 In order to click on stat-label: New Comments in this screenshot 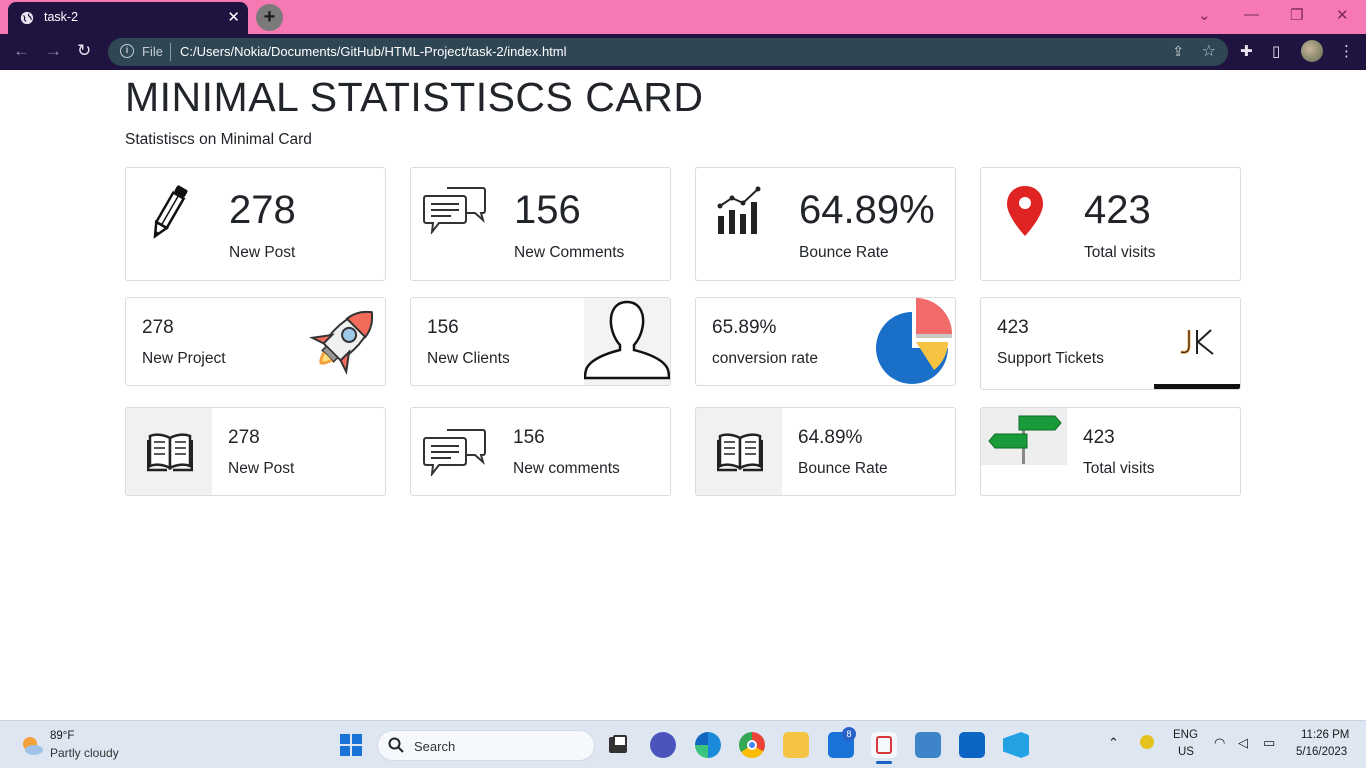, I will do `click(569, 252)`.